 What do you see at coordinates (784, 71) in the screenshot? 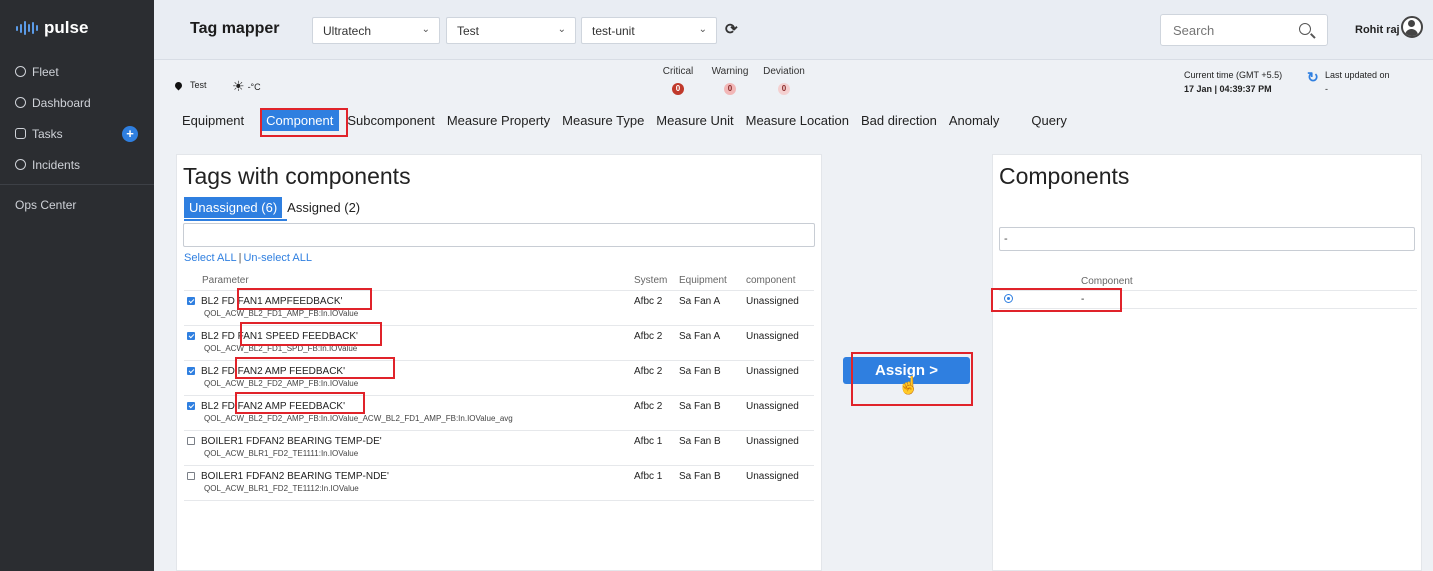
I see `deviation-label: Deviation` at bounding box center [784, 71].